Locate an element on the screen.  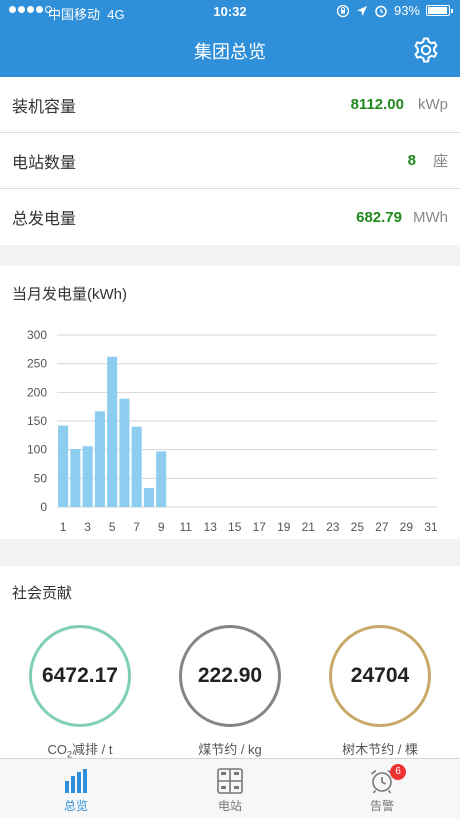
social-title: 社会贡献 is located at coordinates (42, 593).